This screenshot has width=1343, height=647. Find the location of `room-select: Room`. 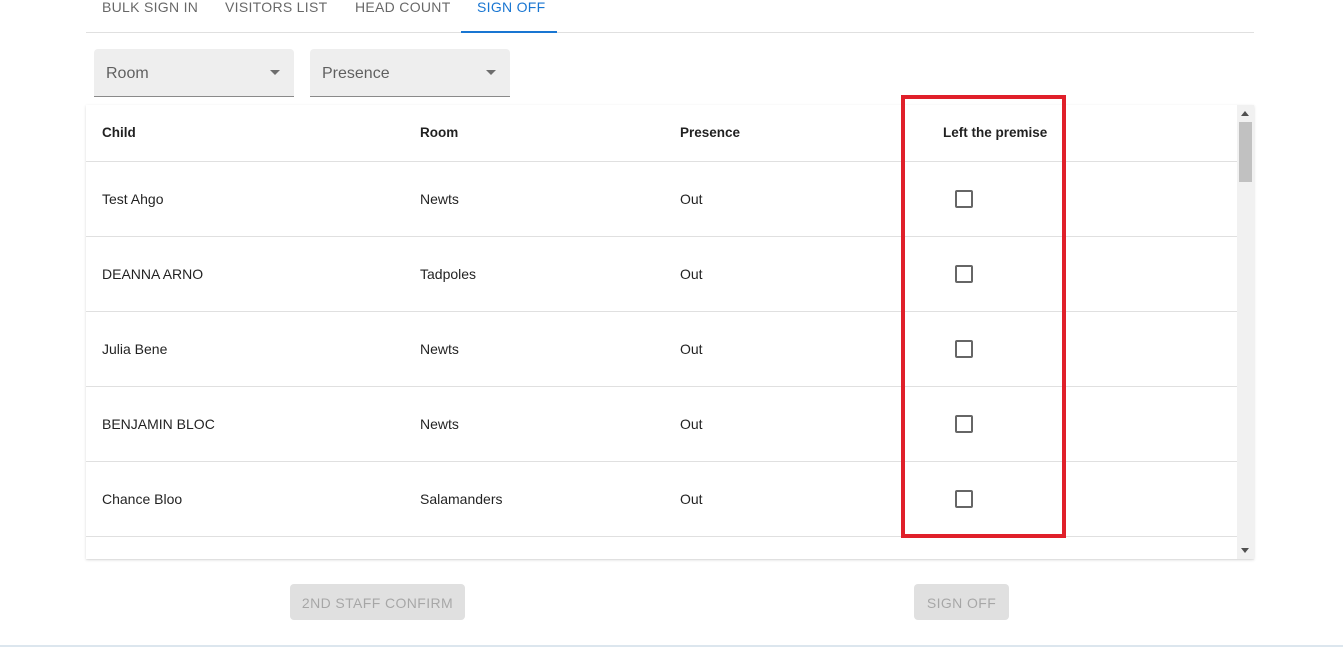

room-select: Room is located at coordinates (194, 73).